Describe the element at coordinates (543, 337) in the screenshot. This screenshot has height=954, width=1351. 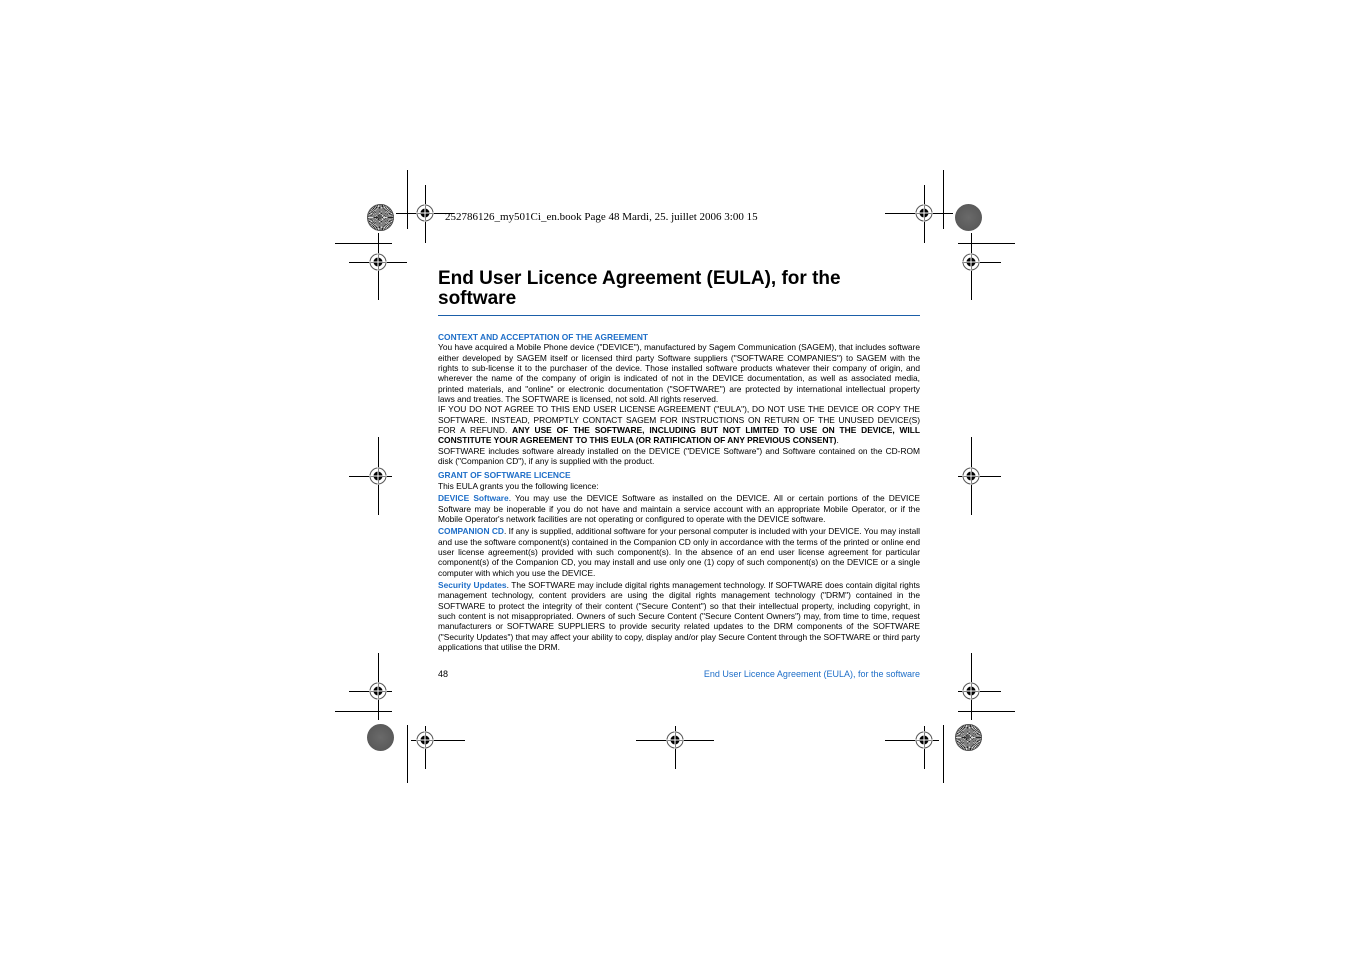
I see `section-heading-context: CONTEXT AND ACCEPTATION OF THE AGREEMENT` at that location.